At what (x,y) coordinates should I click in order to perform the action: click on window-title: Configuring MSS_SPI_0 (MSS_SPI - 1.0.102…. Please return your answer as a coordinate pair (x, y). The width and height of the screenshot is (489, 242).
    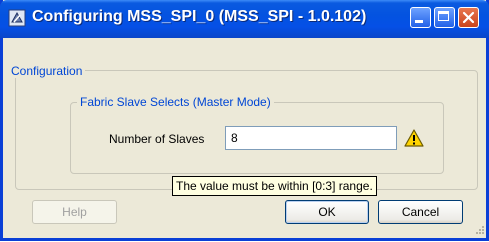
    Looking at the image, I should click on (199, 16).